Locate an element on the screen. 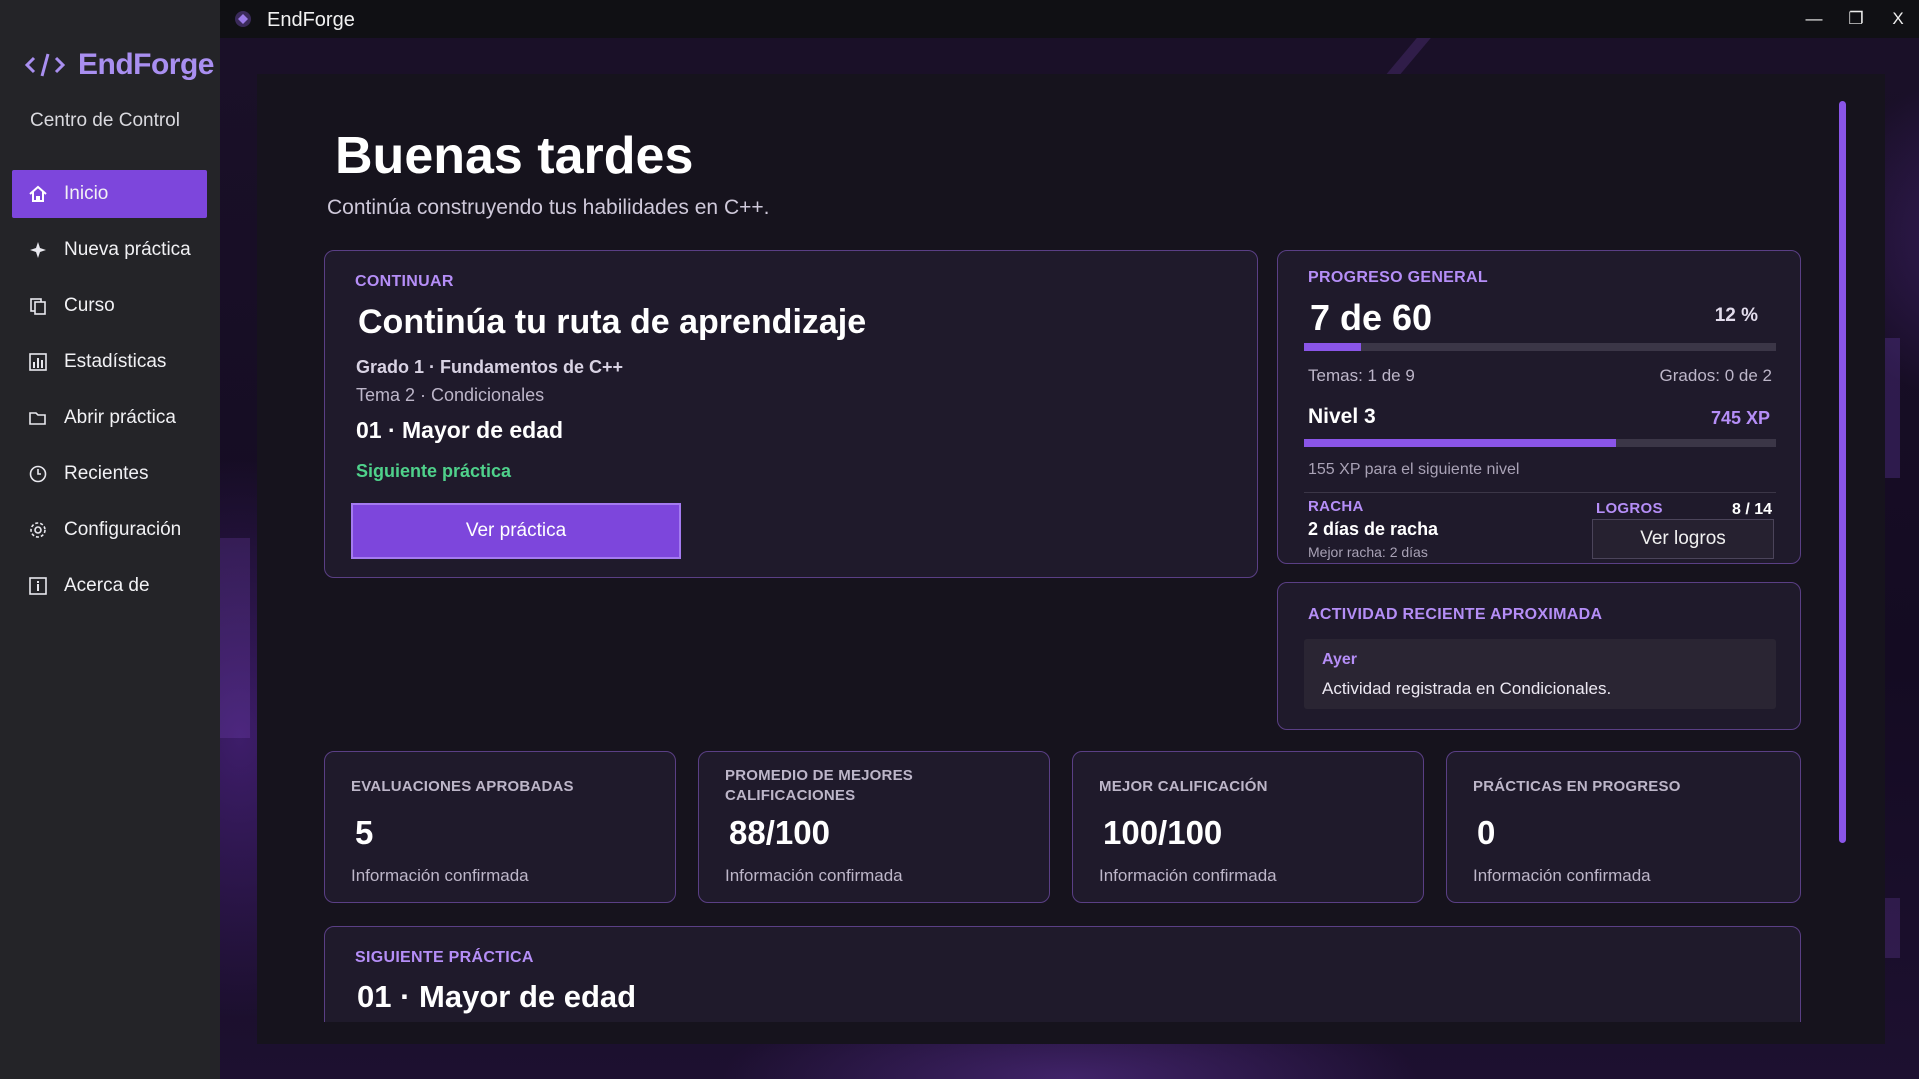 This screenshot has width=1919, height=1079. sidebar-item-label: Inicio is located at coordinates (86, 193).